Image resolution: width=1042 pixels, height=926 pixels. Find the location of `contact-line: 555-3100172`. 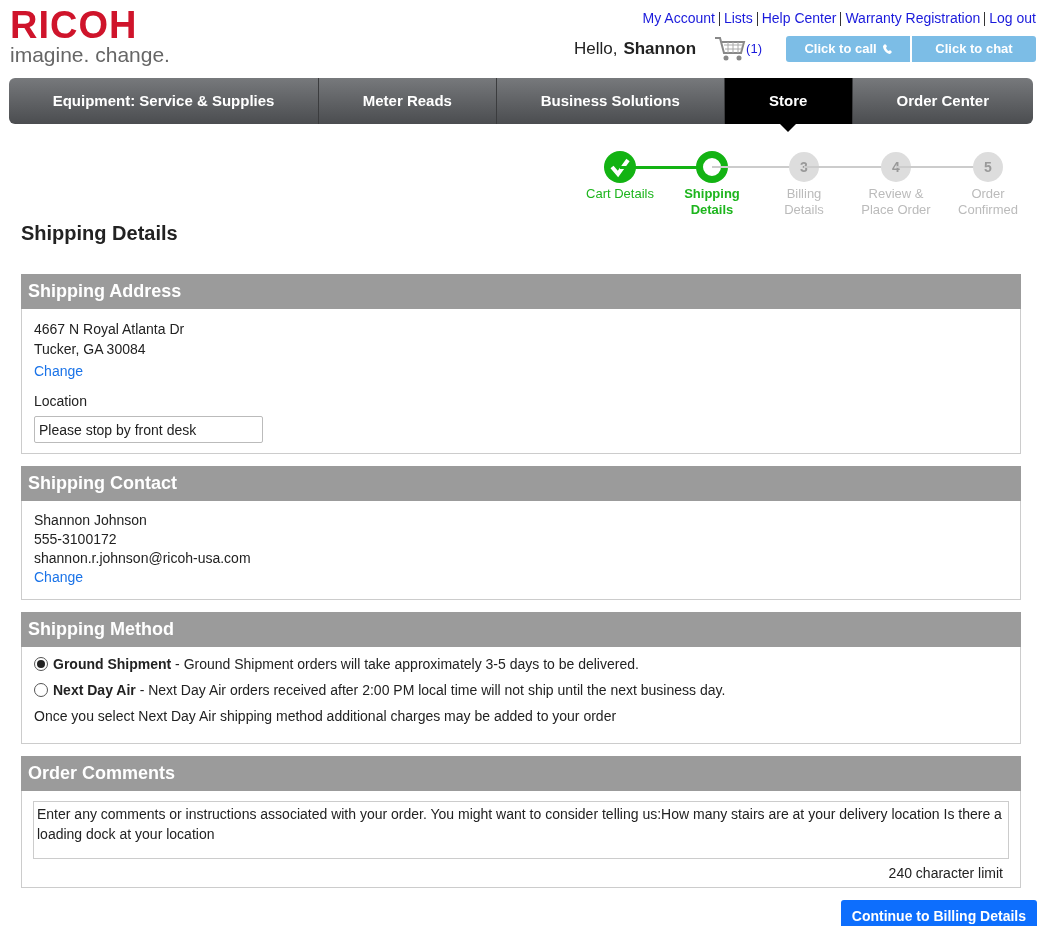

contact-line: 555-3100172 is located at coordinates (76, 539).